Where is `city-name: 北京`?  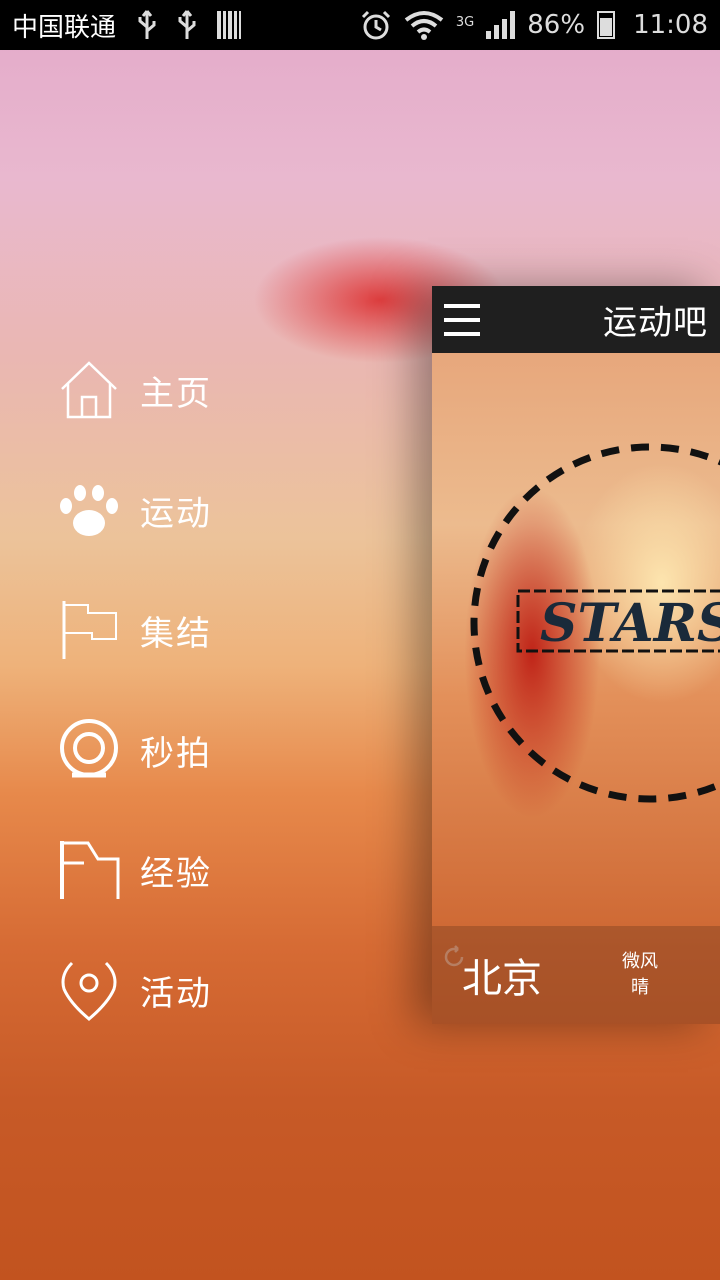
city-name: 北京 is located at coordinates (502, 979).